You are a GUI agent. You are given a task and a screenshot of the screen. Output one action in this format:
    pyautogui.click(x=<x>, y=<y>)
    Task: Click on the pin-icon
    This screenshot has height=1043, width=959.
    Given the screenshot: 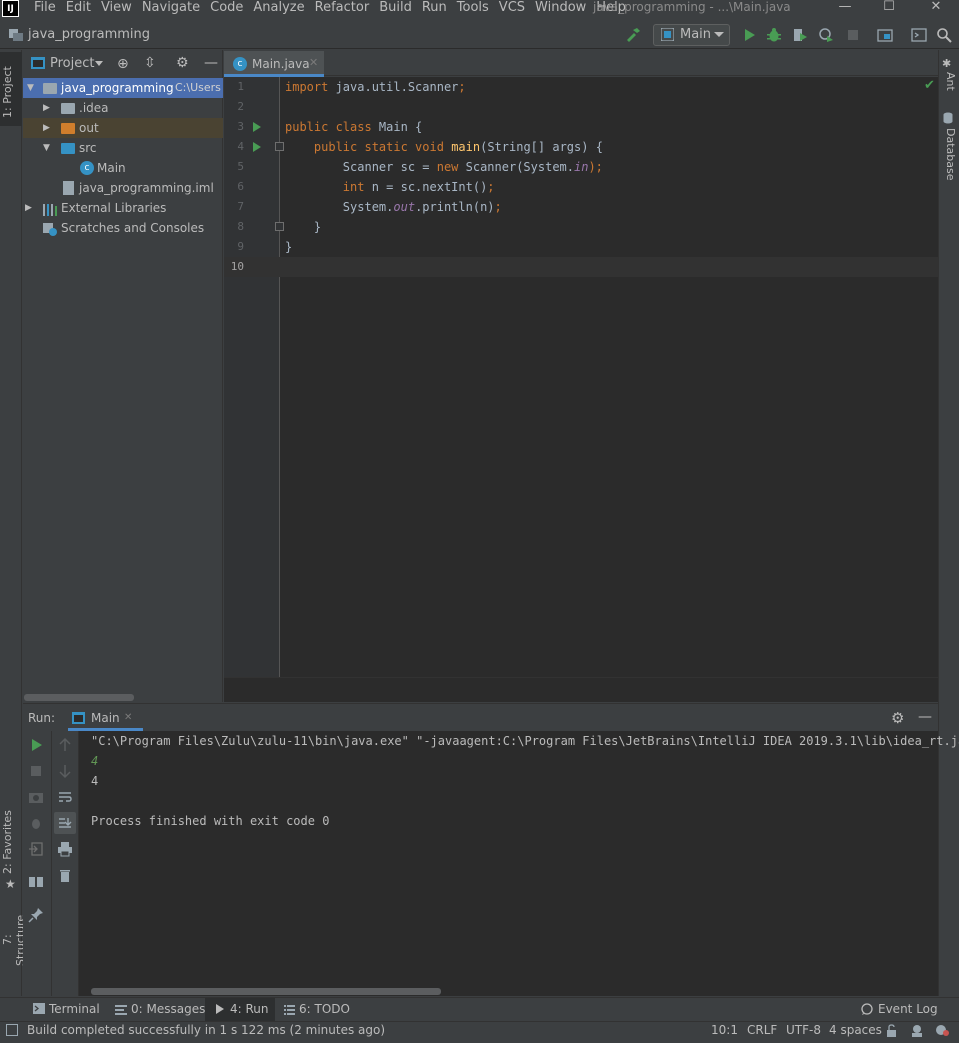 What is the action you would take?
    pyautogui.click(x=36, y=915)
    